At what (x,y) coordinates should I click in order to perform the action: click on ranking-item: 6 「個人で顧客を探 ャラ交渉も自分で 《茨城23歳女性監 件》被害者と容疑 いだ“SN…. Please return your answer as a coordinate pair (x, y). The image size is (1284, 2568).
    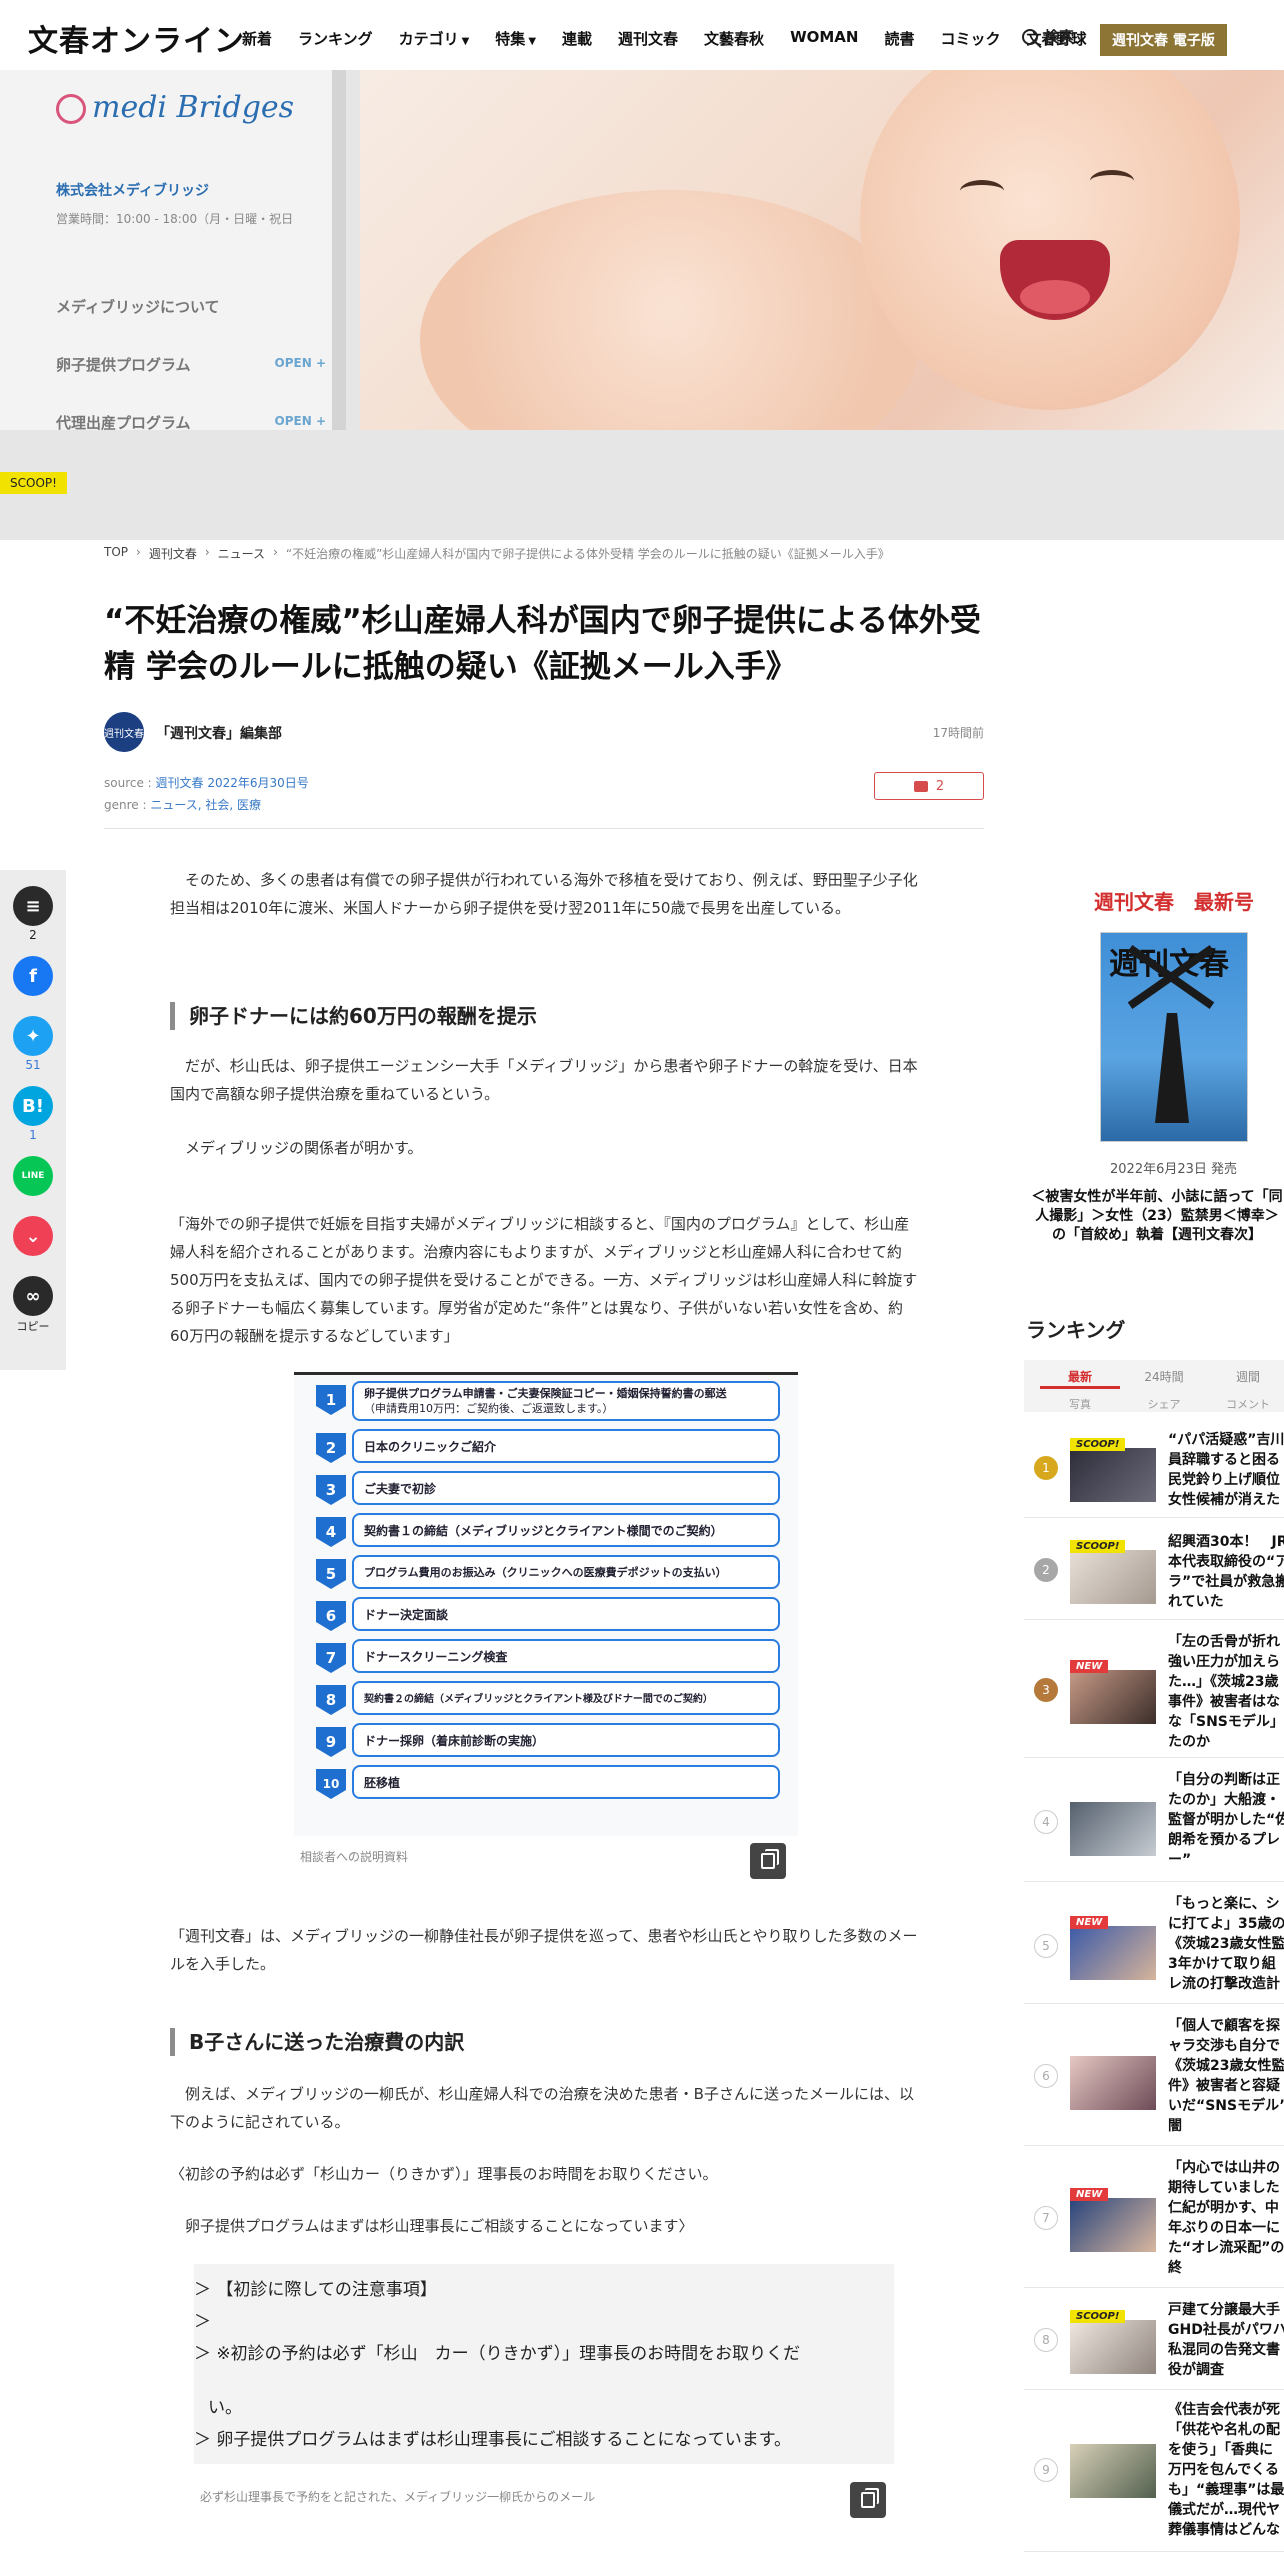
    Looking at the image, I should click on (1154, 2076).